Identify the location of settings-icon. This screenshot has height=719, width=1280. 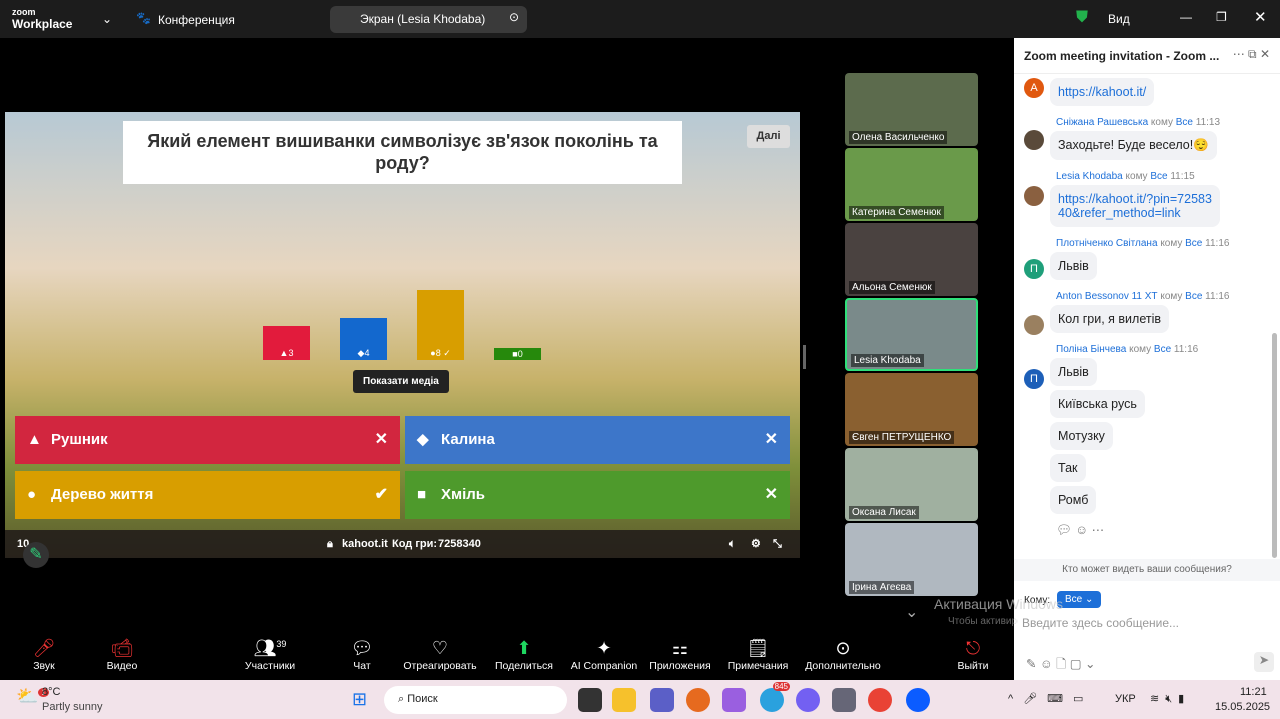
(844, 700).